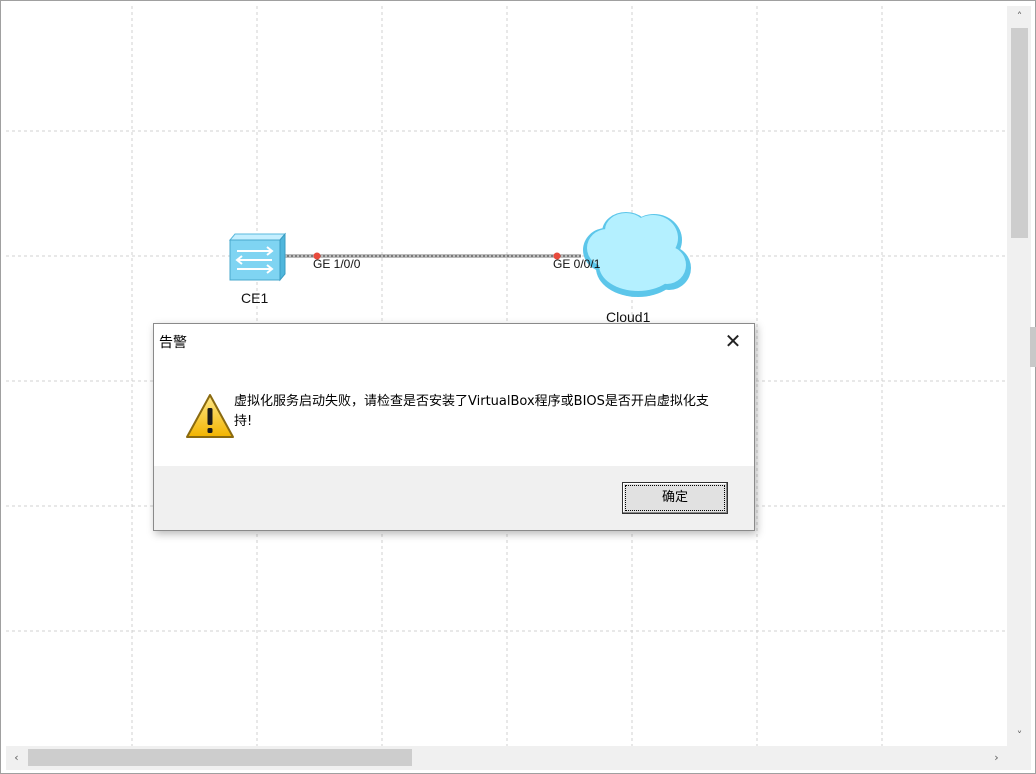  Describe the element at coordinates (254, 298) in the screenshot. I see `node-label-ce1: CE1` at that location.